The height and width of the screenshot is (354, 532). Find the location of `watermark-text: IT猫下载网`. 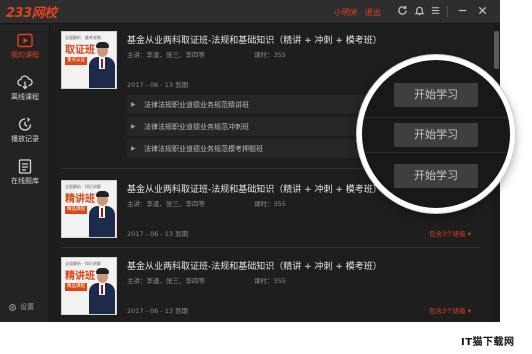

watermark-text: IT猫下载网 is located at coordinates (488, 342).